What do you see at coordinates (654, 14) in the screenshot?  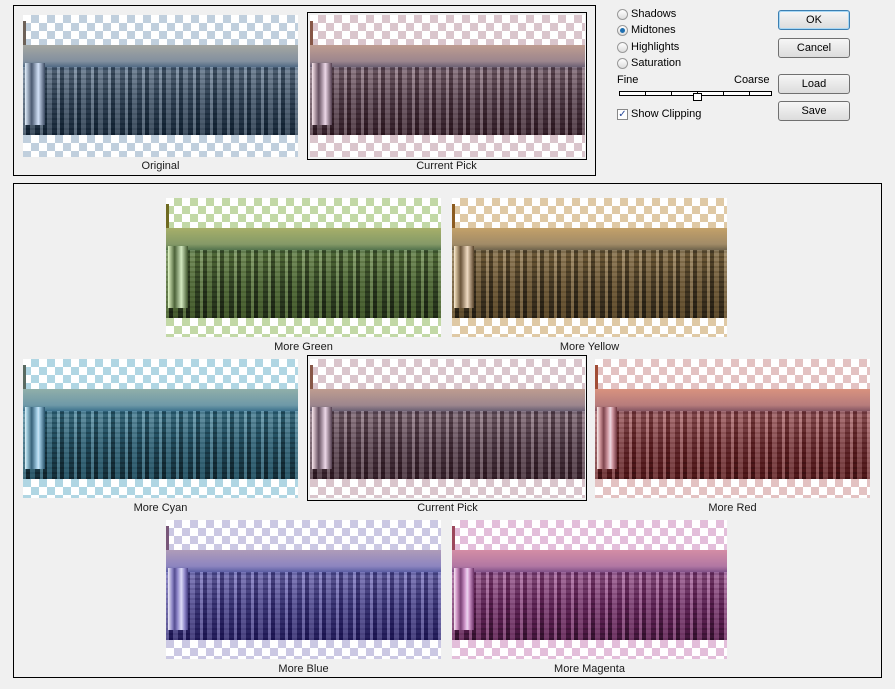 I see `radio-label: Shadows` at bounding box center [654, 14].